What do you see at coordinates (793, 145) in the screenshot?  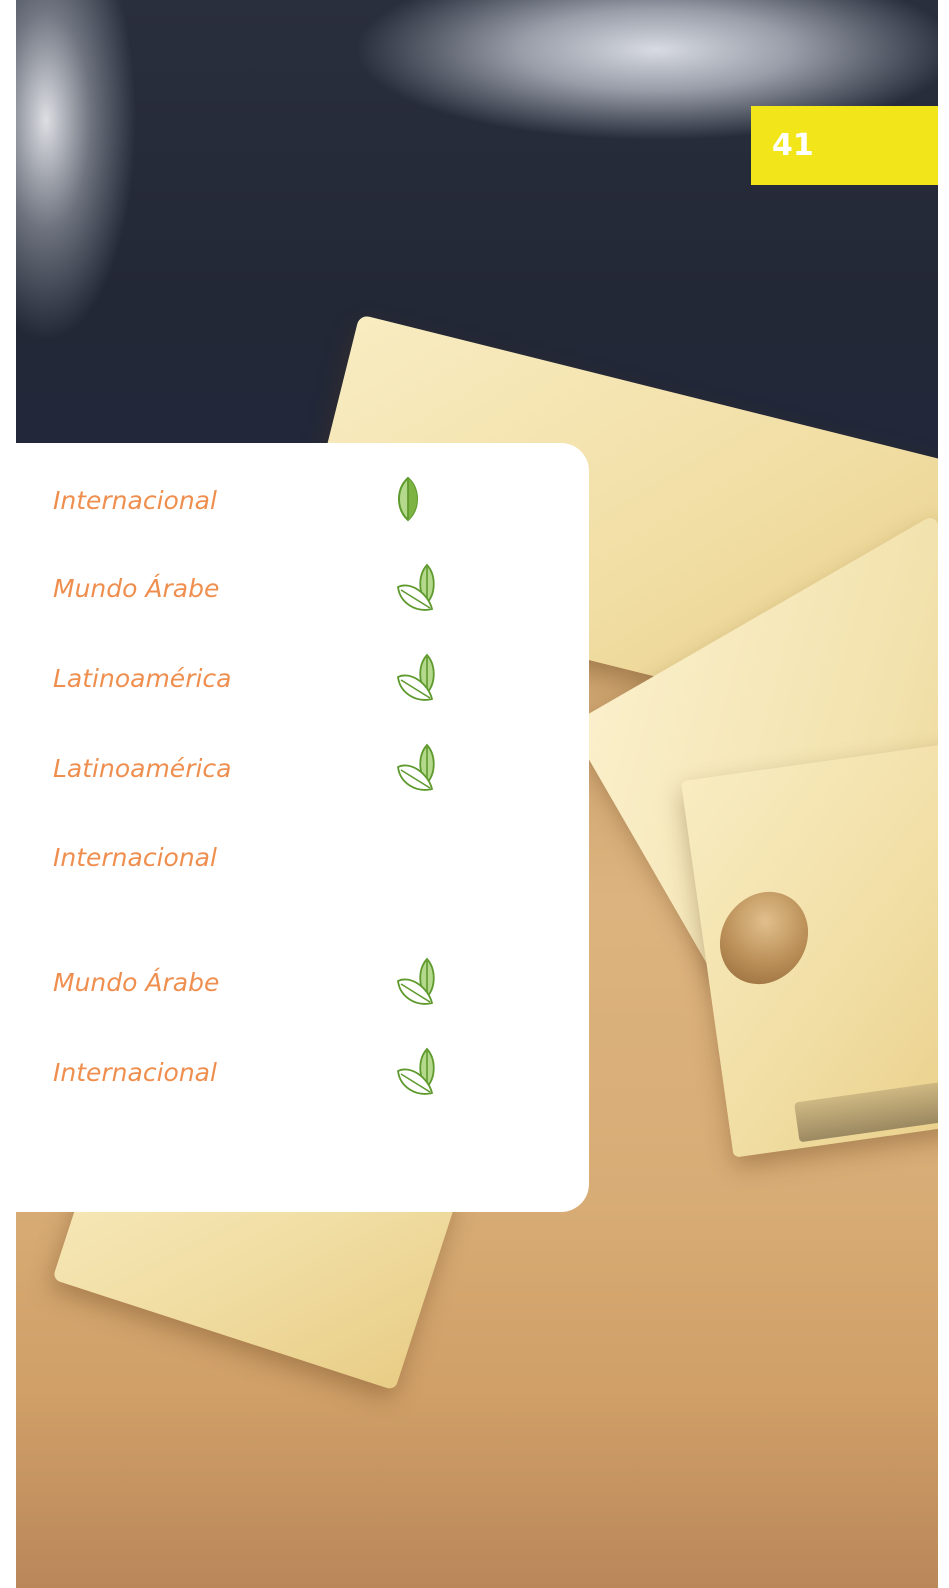 I see `page-number: 41` at bounding box center [793, 145].